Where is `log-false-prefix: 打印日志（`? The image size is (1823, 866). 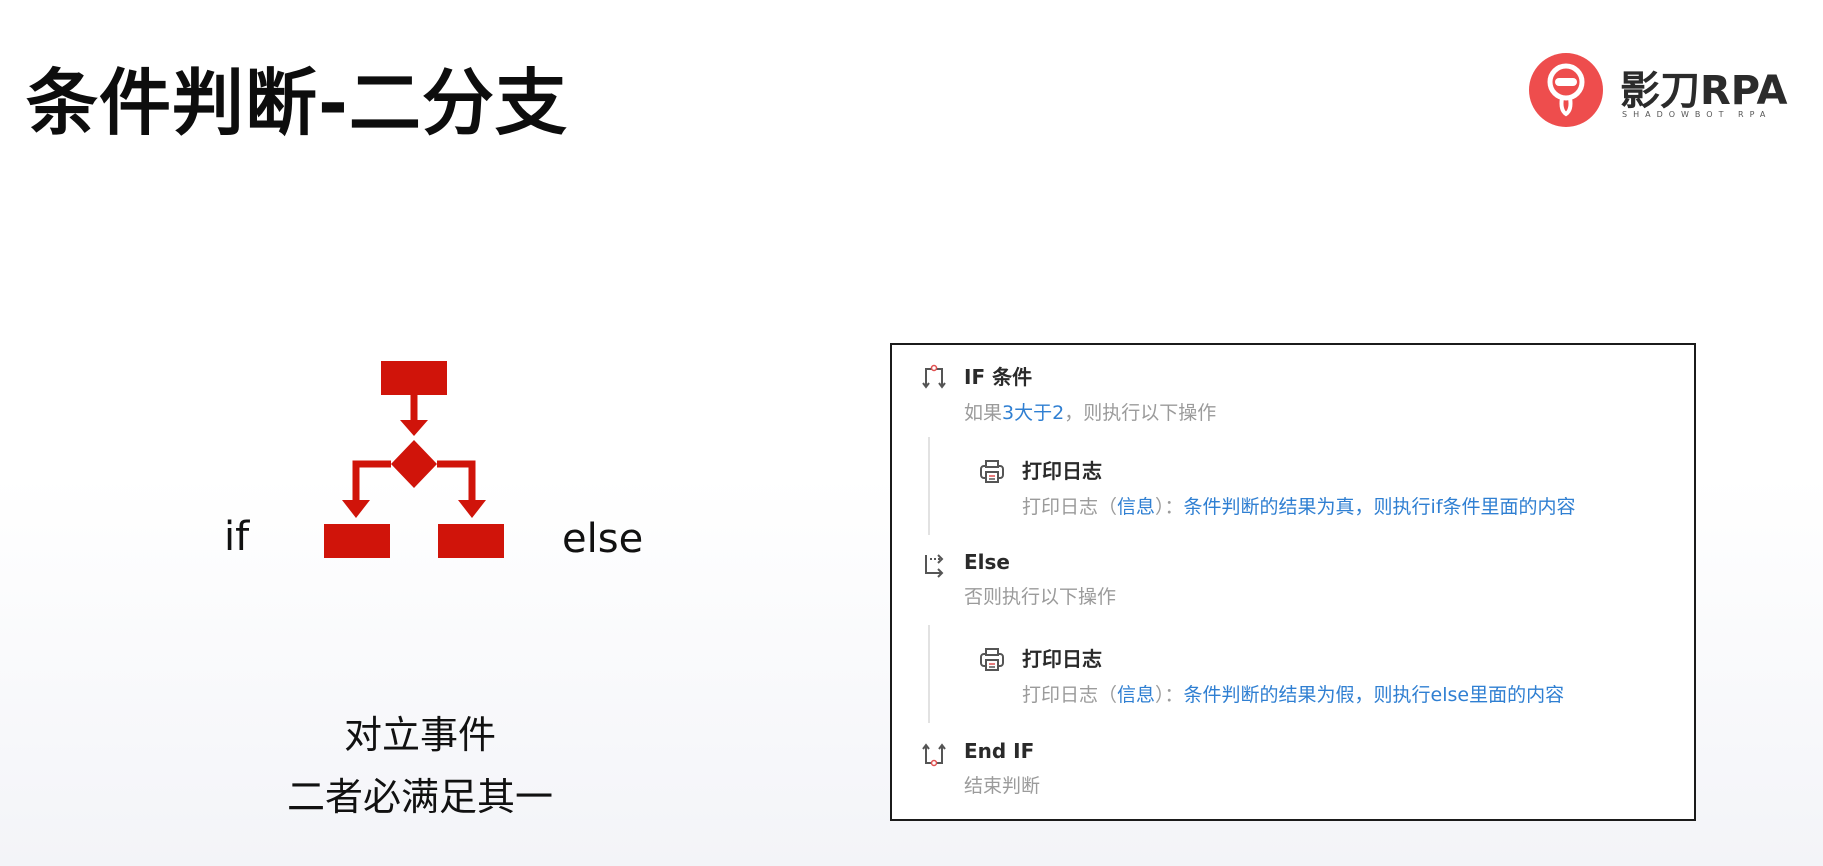
log-false-prefix: 打印日志（ is located at coordinates (1070, 695).